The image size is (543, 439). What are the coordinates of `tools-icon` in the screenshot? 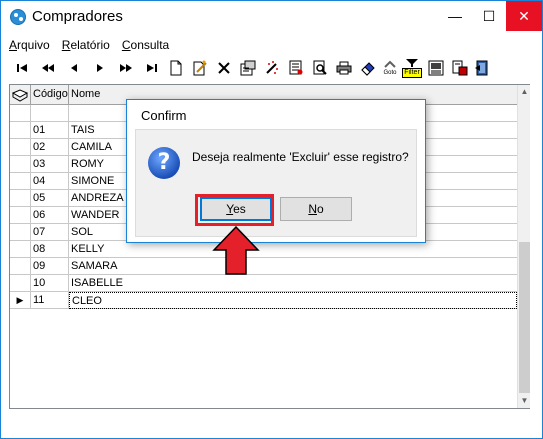 It's located at (272, 67).